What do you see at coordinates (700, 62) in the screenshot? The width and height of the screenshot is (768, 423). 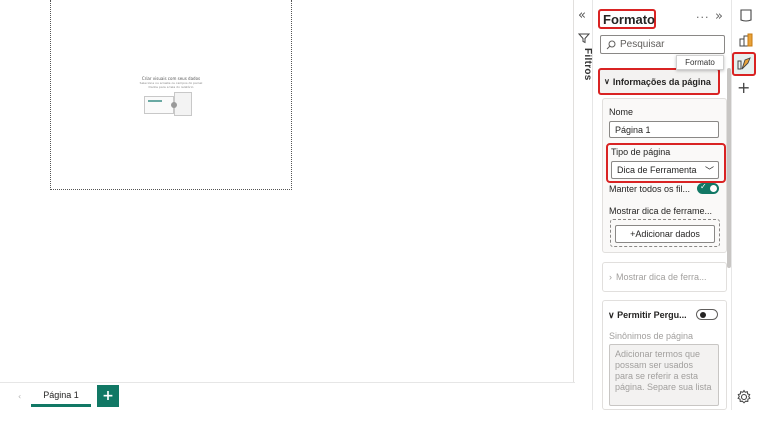 I see `format-tooltip: Formato` at bounding box center [700, 62].